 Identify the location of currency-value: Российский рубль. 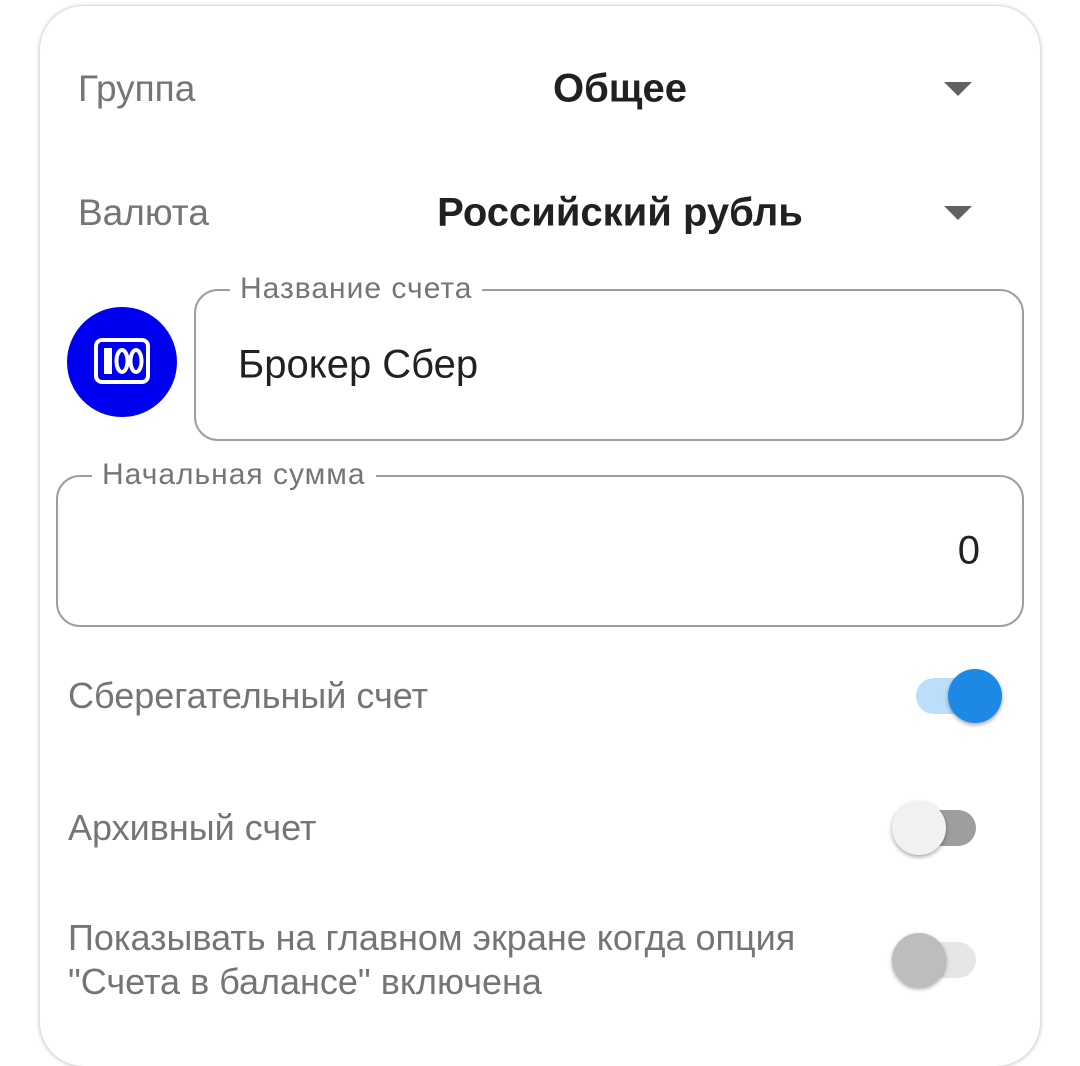
(620, 212).